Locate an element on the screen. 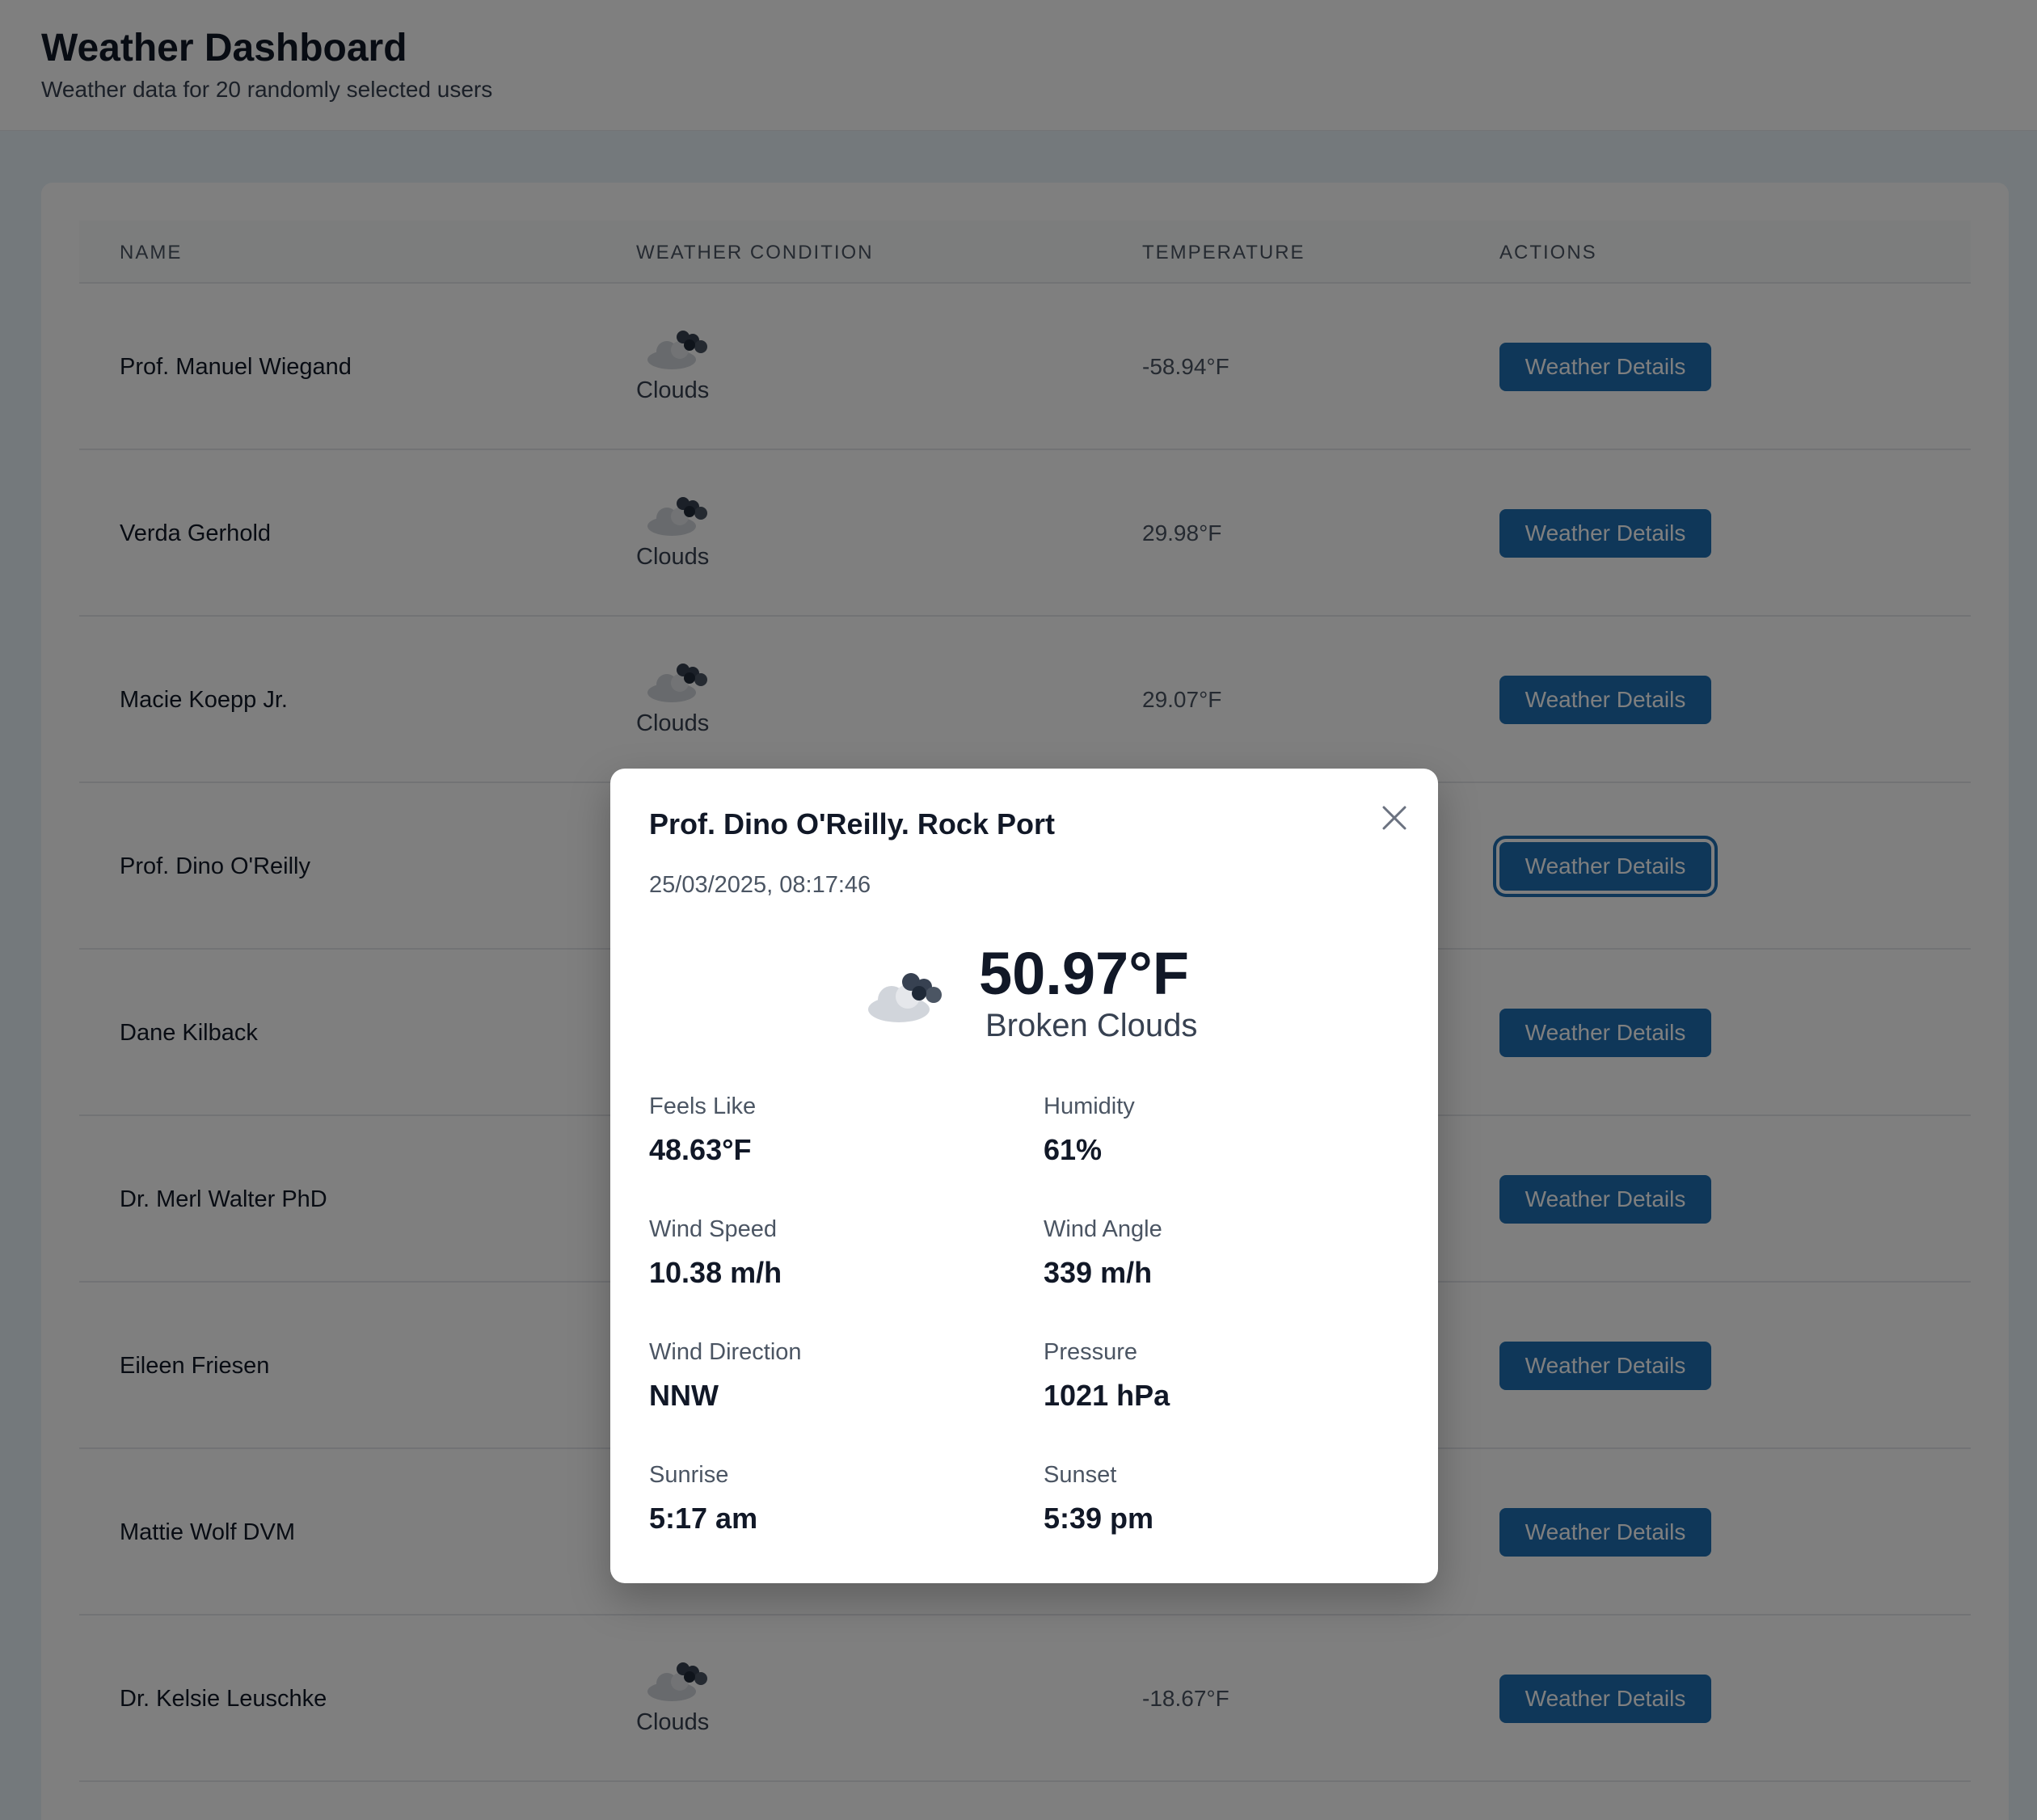  stat-sunrise: Sunrise 5:17 am is located at coordinates (819, 1499).